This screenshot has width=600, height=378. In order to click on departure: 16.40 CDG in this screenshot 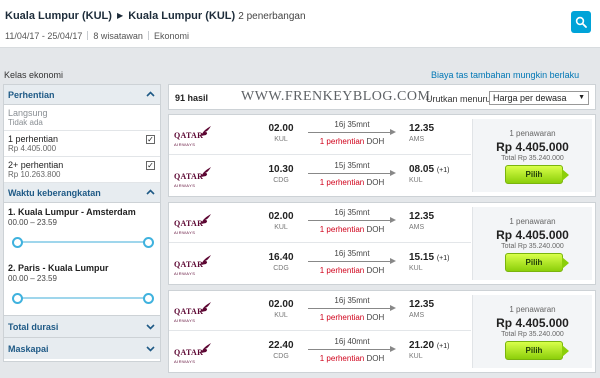, I will do `click(281, 262)`.